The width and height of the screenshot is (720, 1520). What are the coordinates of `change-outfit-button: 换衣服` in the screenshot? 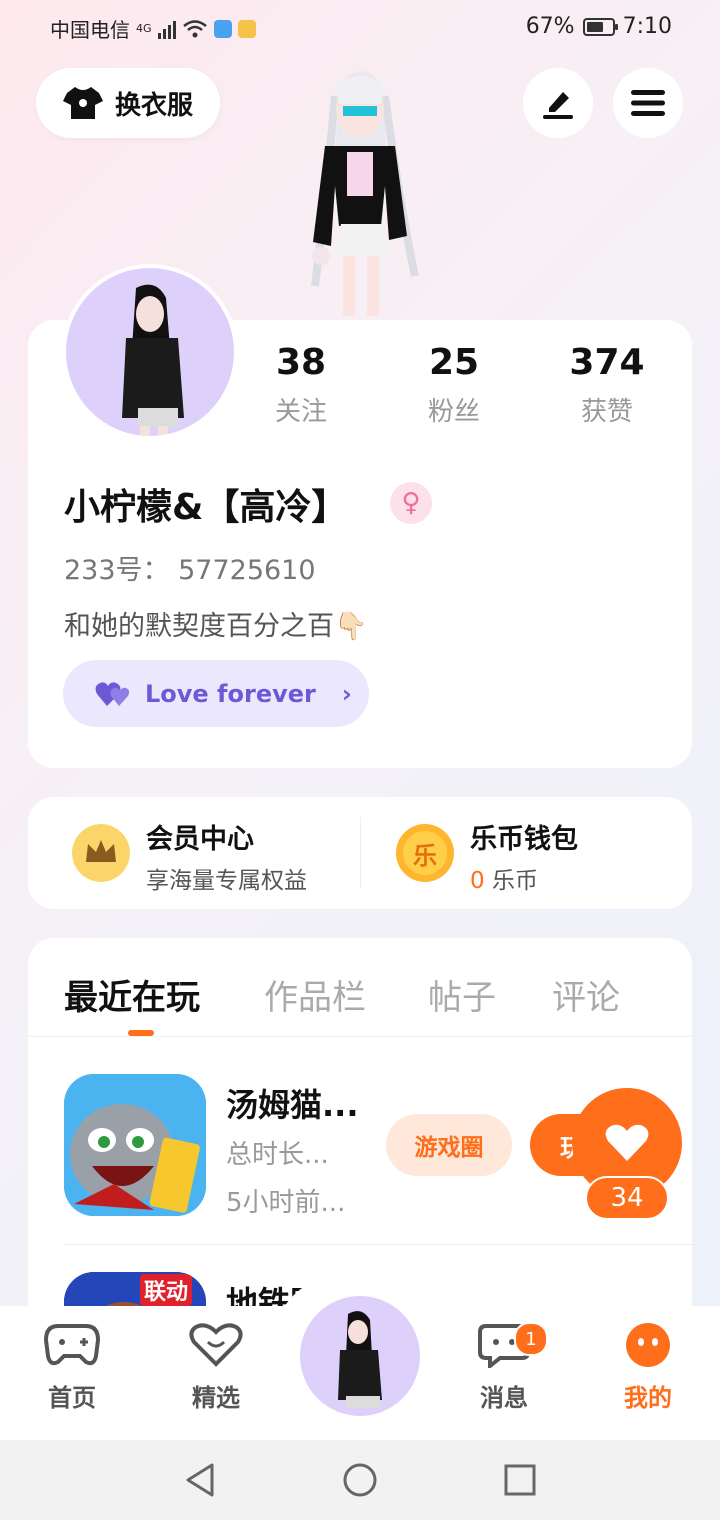 It's located at (128, 103).